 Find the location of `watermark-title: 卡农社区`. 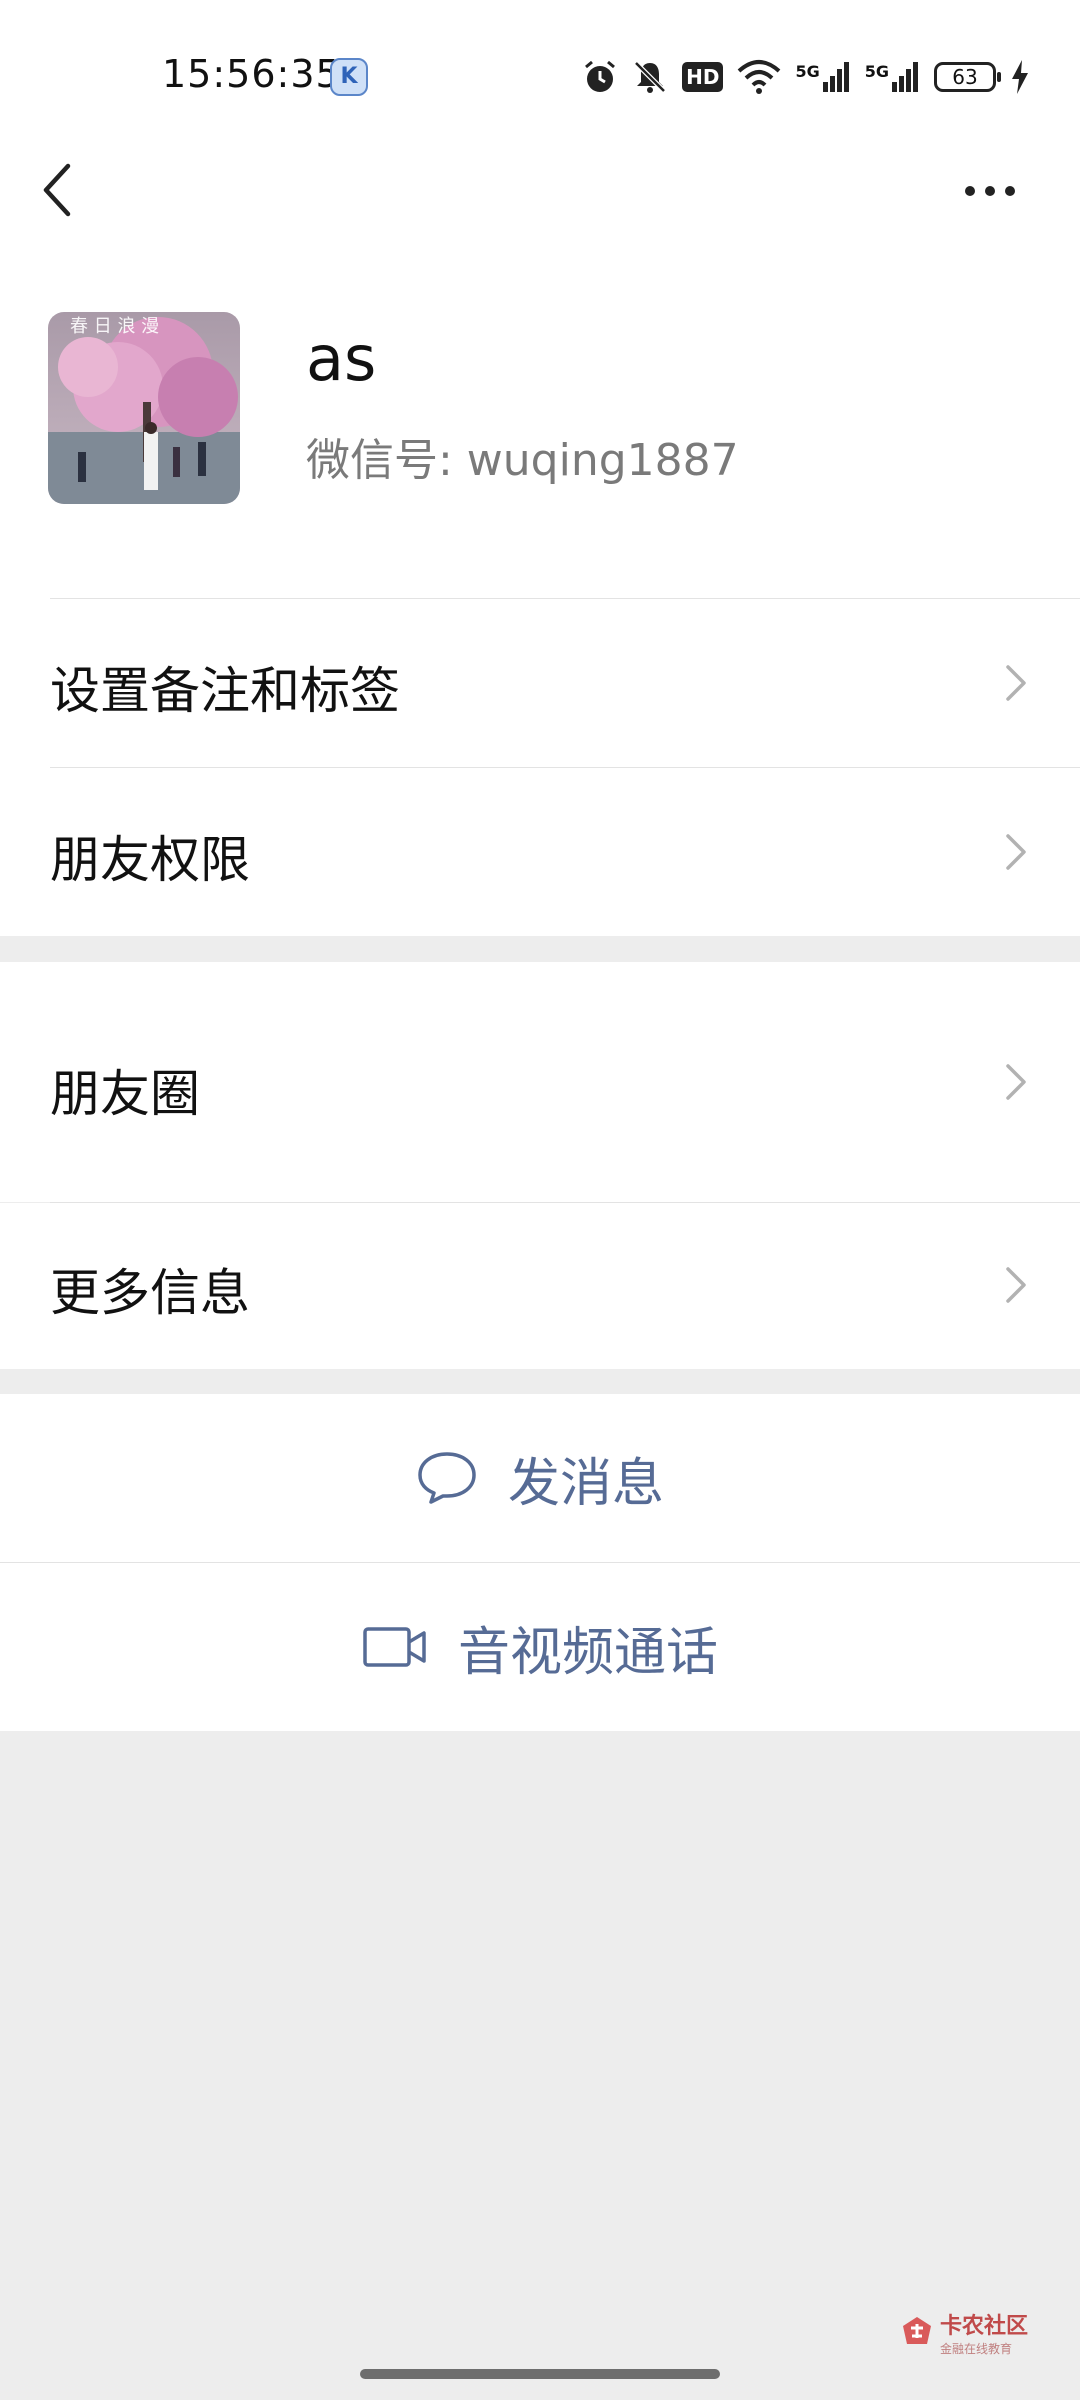

watermark-title: 卡农社区 is located at coordinates (984, 2326).